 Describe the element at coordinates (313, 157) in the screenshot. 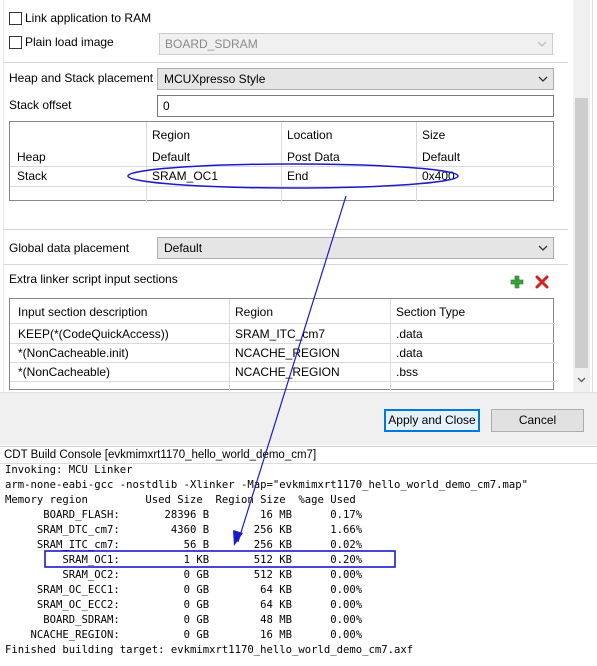

I see `row-heap-location: Post Data` at that location.